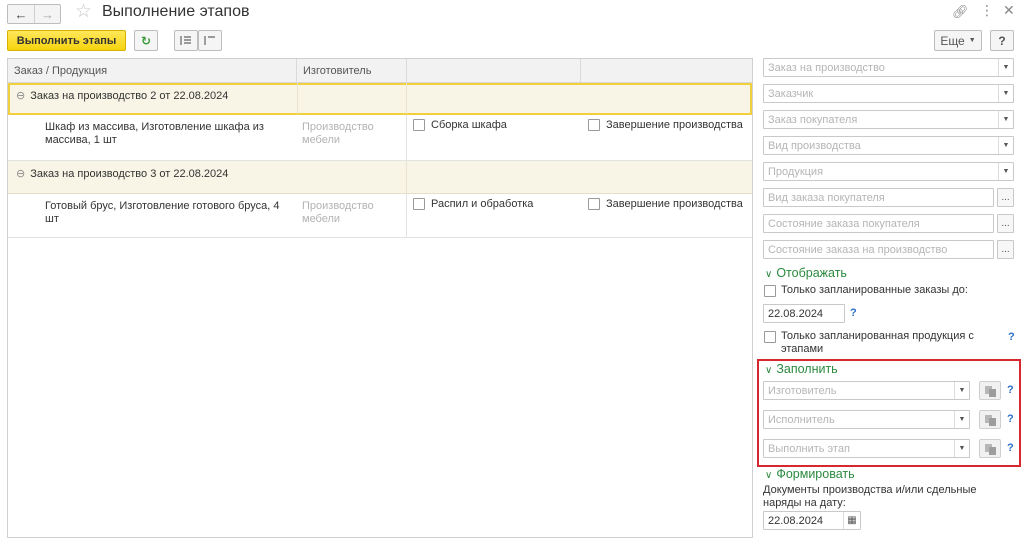 The height and width of the screenshot is (544, 1024). Describe the element at coordinates (987, 10) in the screenshot. I see `kebab-menu-icon: ⋮` at that location.